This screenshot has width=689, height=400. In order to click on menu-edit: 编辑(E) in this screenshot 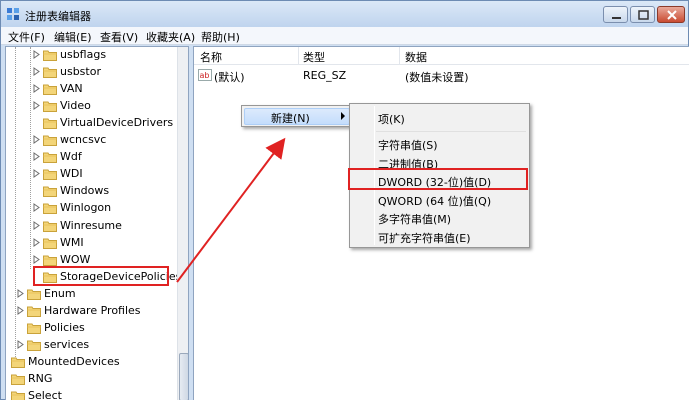, I will do `click(73, 37)`.